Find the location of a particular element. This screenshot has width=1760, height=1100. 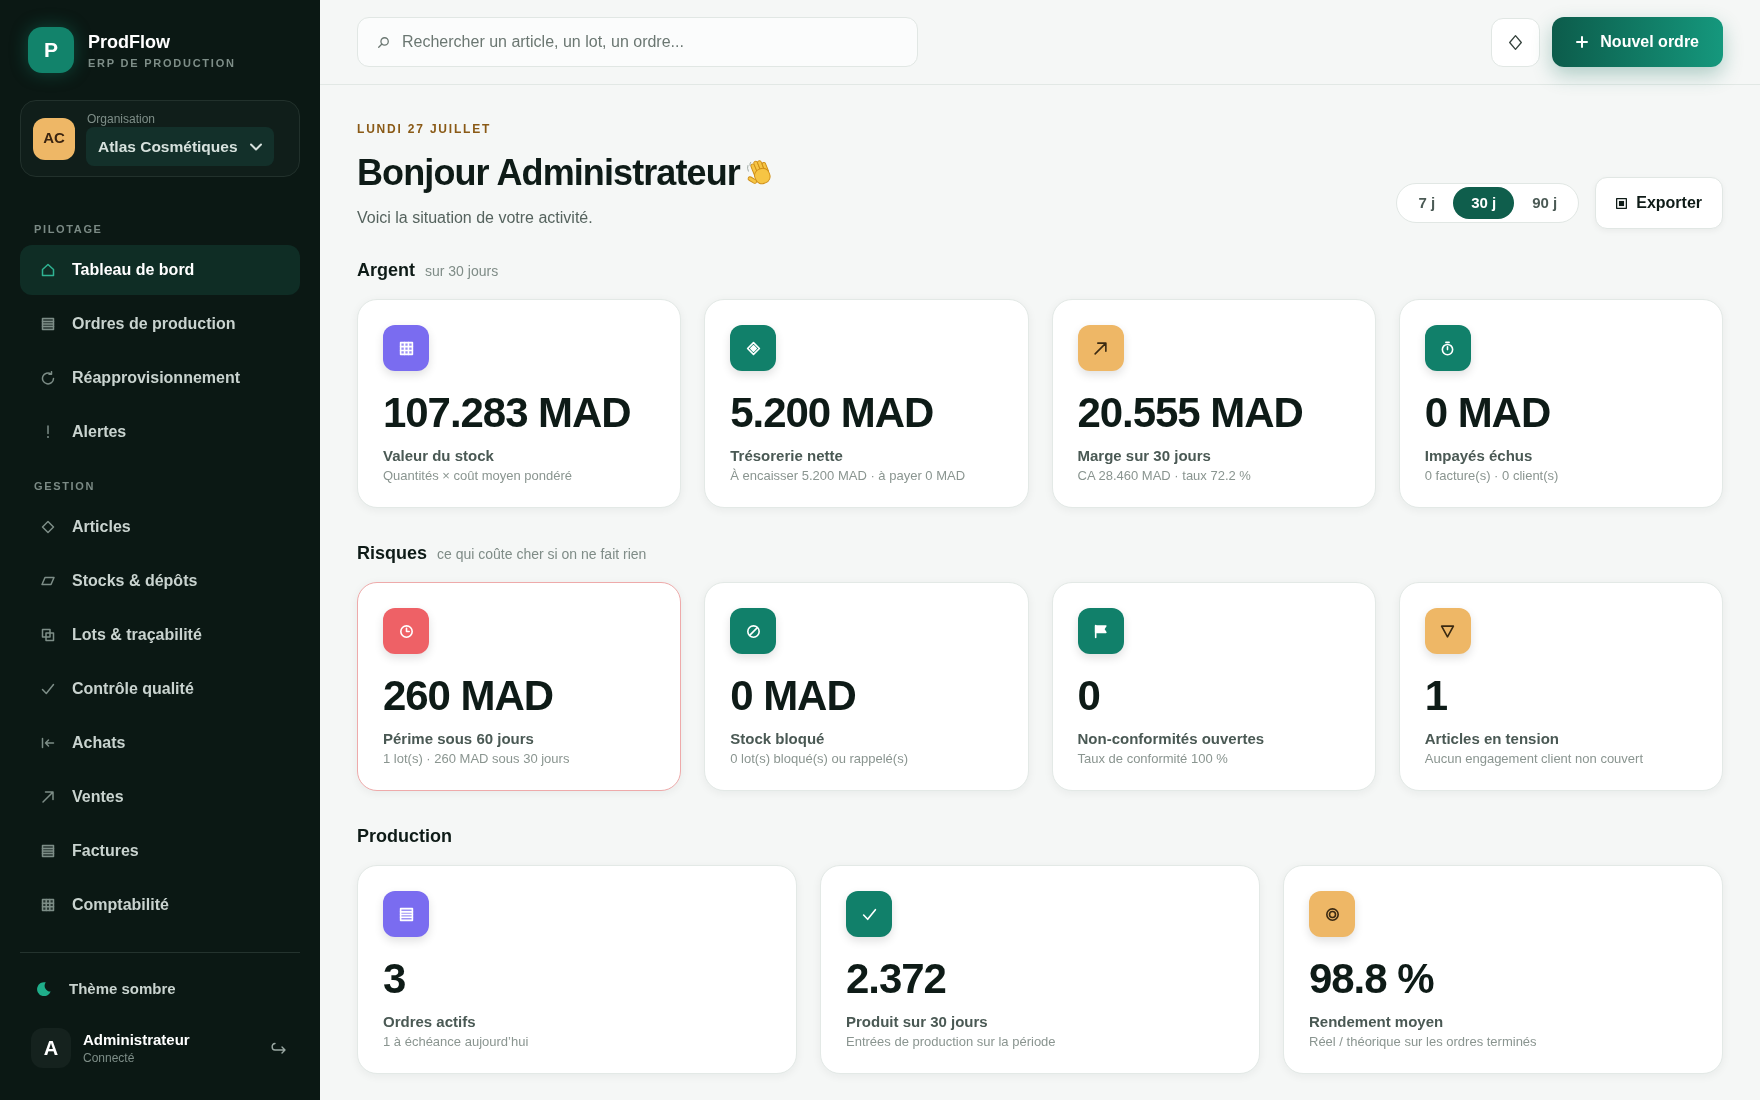

period-tab: 7 j is located at coordinates (1427, 203).